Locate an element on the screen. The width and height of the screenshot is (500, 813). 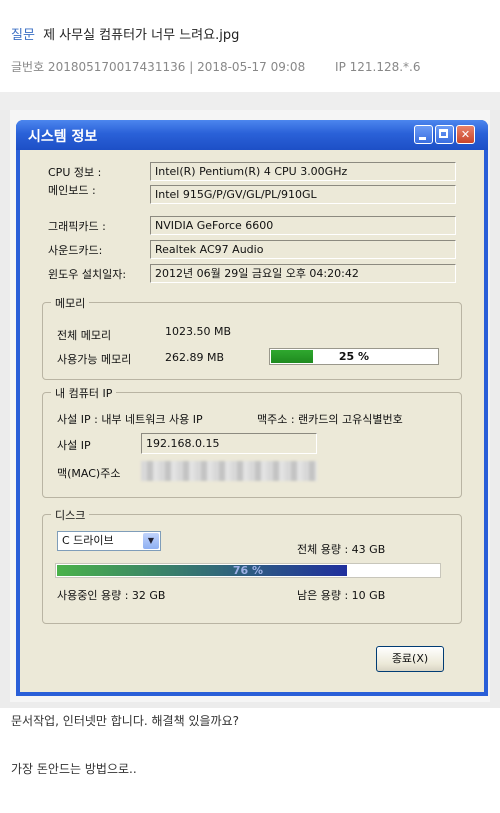
memory-group-title: 메모리 is located at coordinates (70, 303).